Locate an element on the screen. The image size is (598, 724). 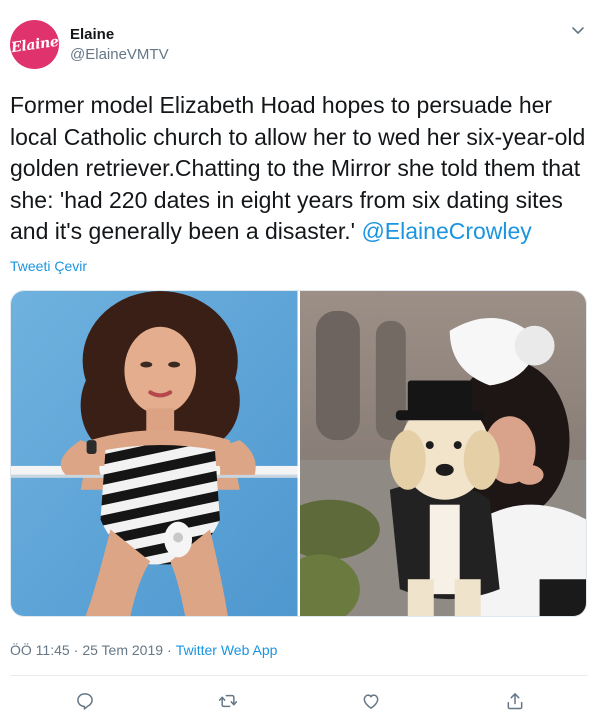
reply-icon is located at coordinates (85, 701).